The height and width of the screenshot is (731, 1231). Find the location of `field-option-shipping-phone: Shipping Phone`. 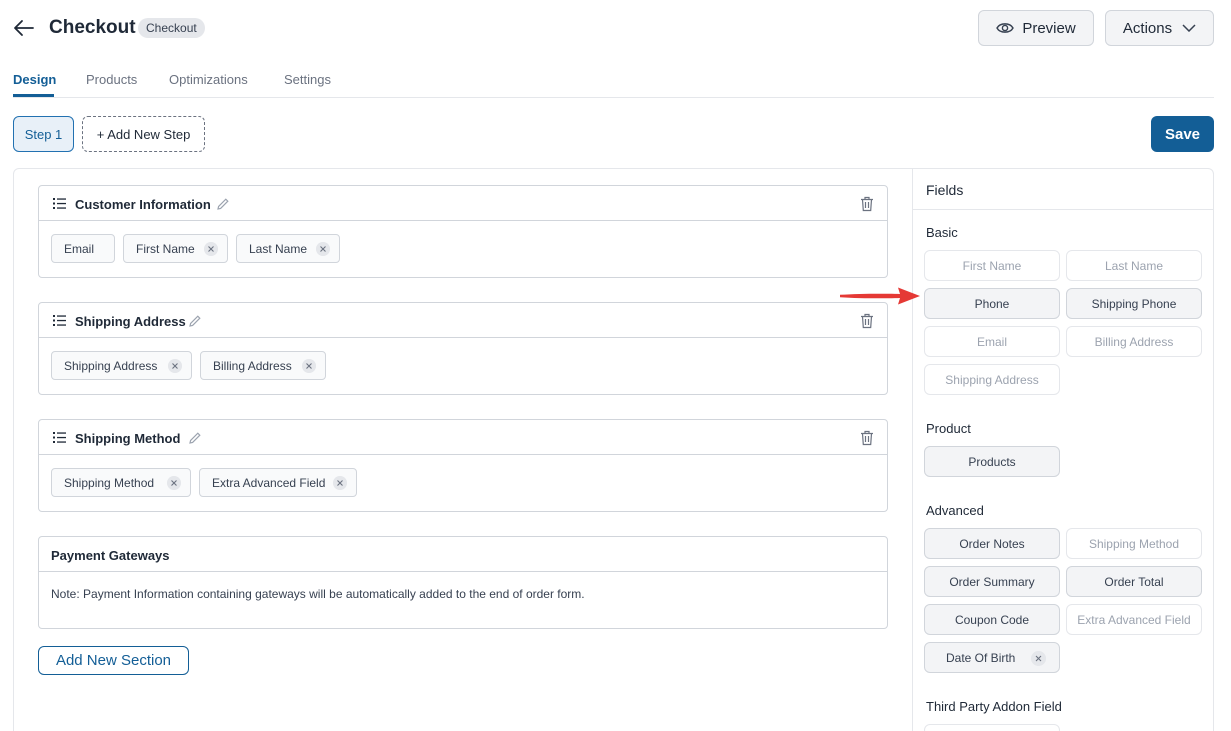

field-option-shipping-phone: Shipping Phone is located at coordinates (1134, 303).